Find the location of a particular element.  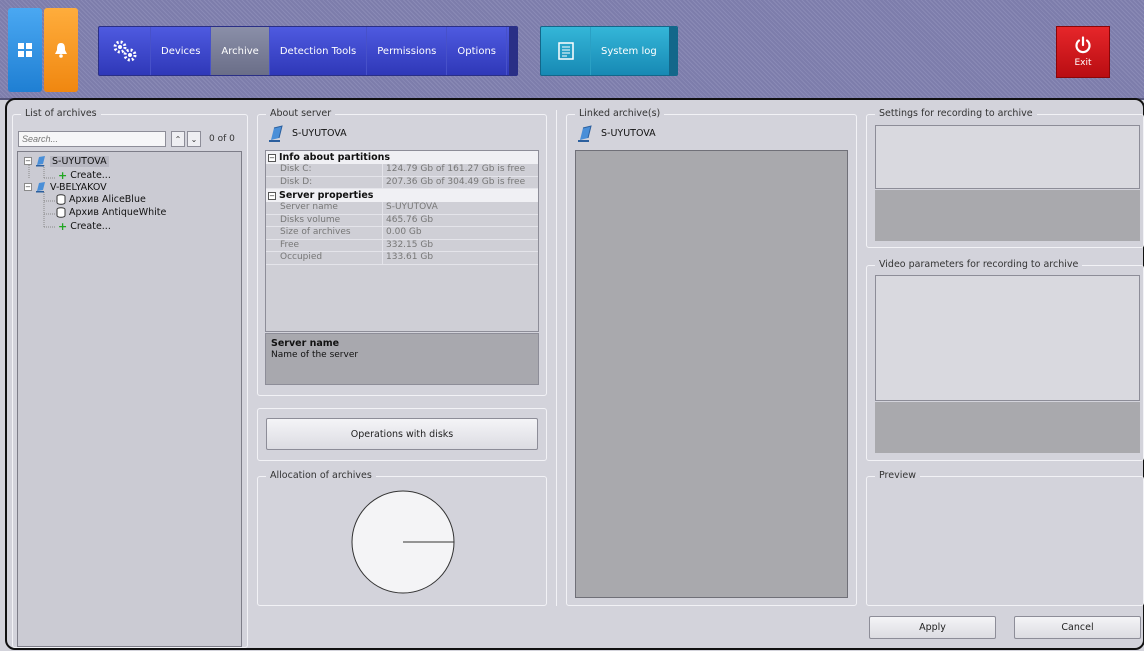

property-row: Server name S-UYUTOVA is located at coordinates (402, 208).